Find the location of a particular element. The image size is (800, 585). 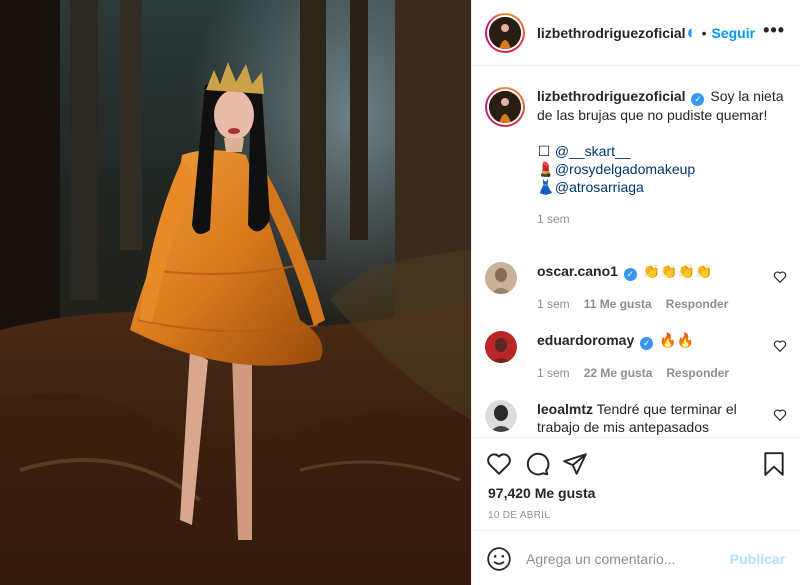

comment-likes: 11 Me gusta is located at coordinates (618, 304).